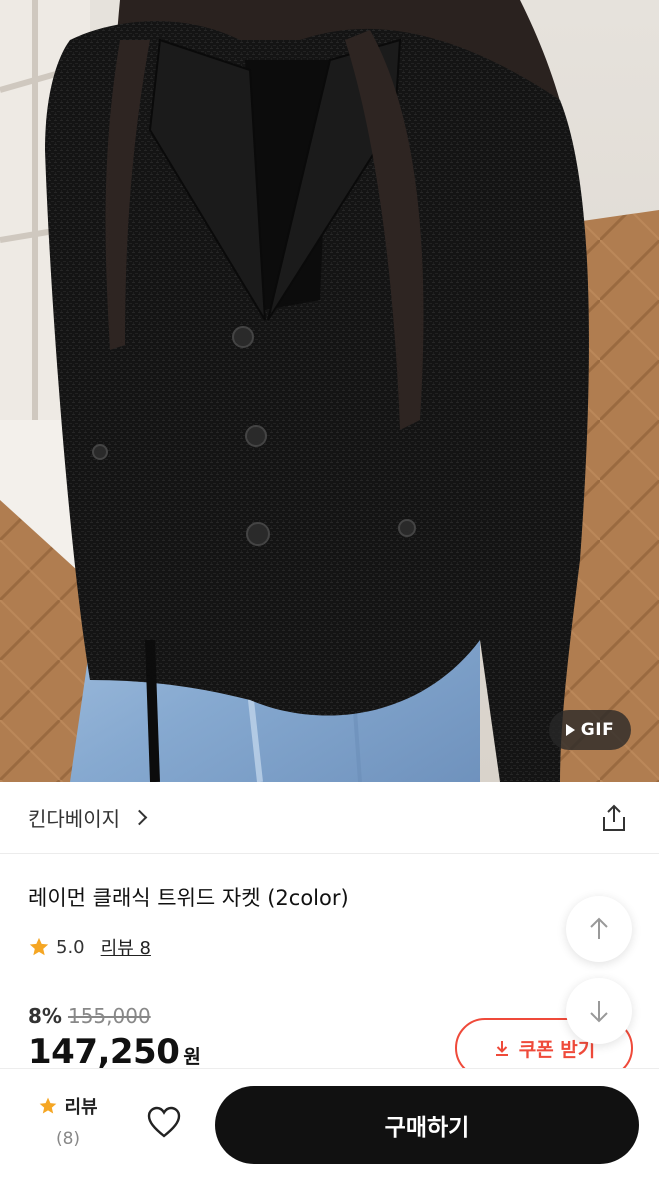 The image size is (659, 1200). What do you see at coordinates (164, 1122) in the screenshot?
I see `heart-icon` at bounding box center [164, 1122].